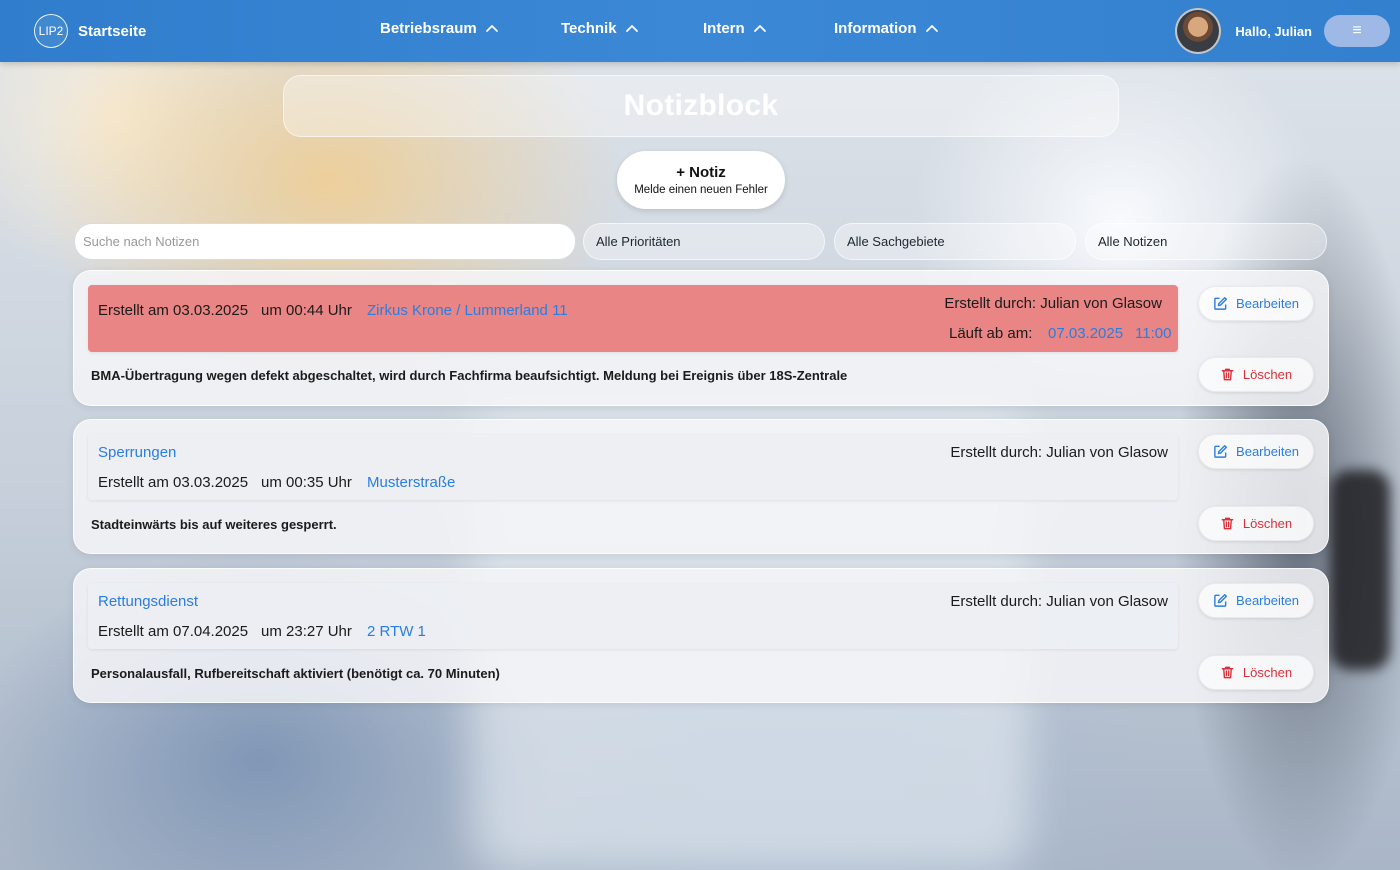 The width and height of the screenshot is (1400, 870). Describe the element at coordinates (701, 172) in the screenshot. I see `new-note-label: + Notiz` at that location.